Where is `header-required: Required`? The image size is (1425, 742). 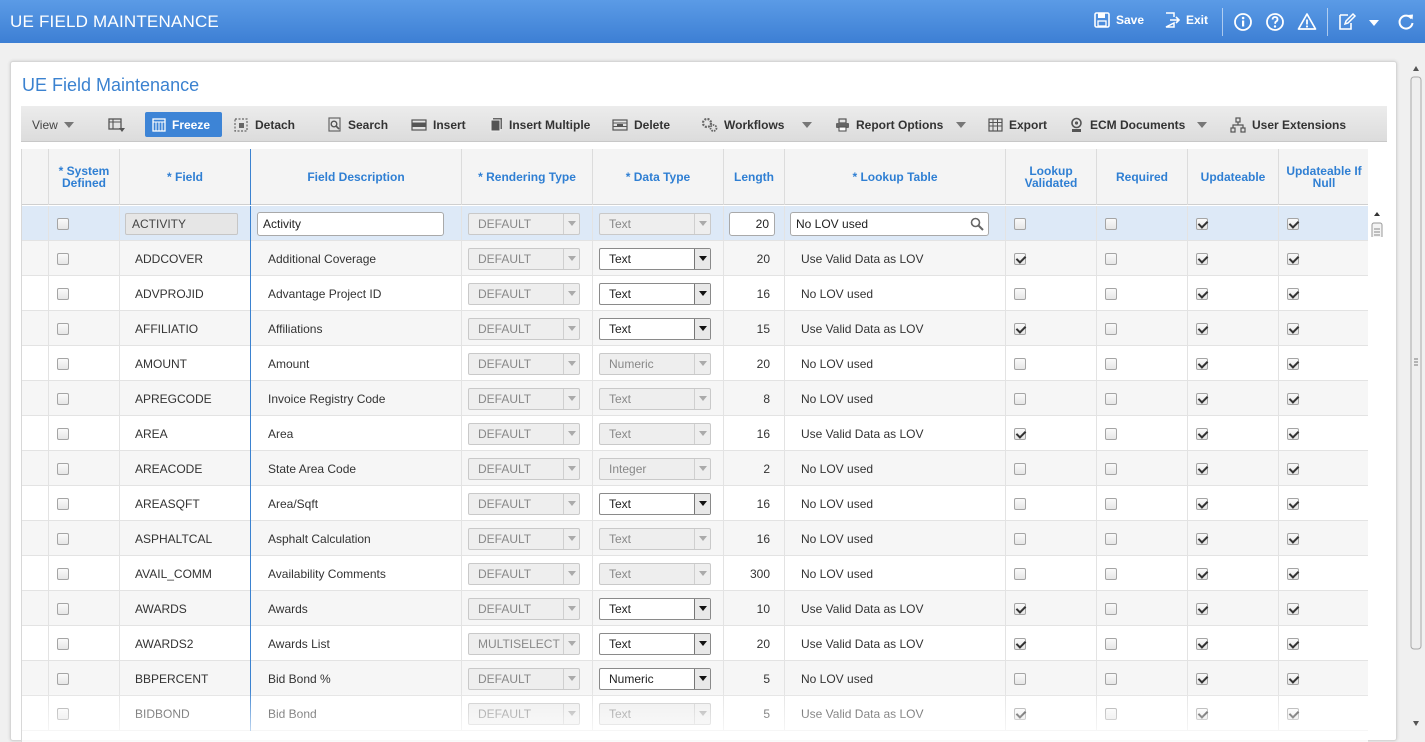
header-required: Required is located at coordinates (1142, 177).